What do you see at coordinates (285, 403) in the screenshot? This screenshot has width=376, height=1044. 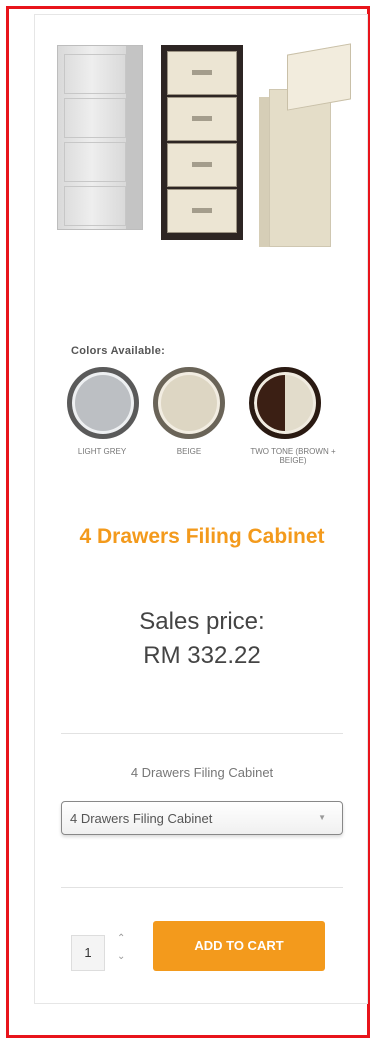 I see `two-tone-swatch` at bounding box center [285, 403].